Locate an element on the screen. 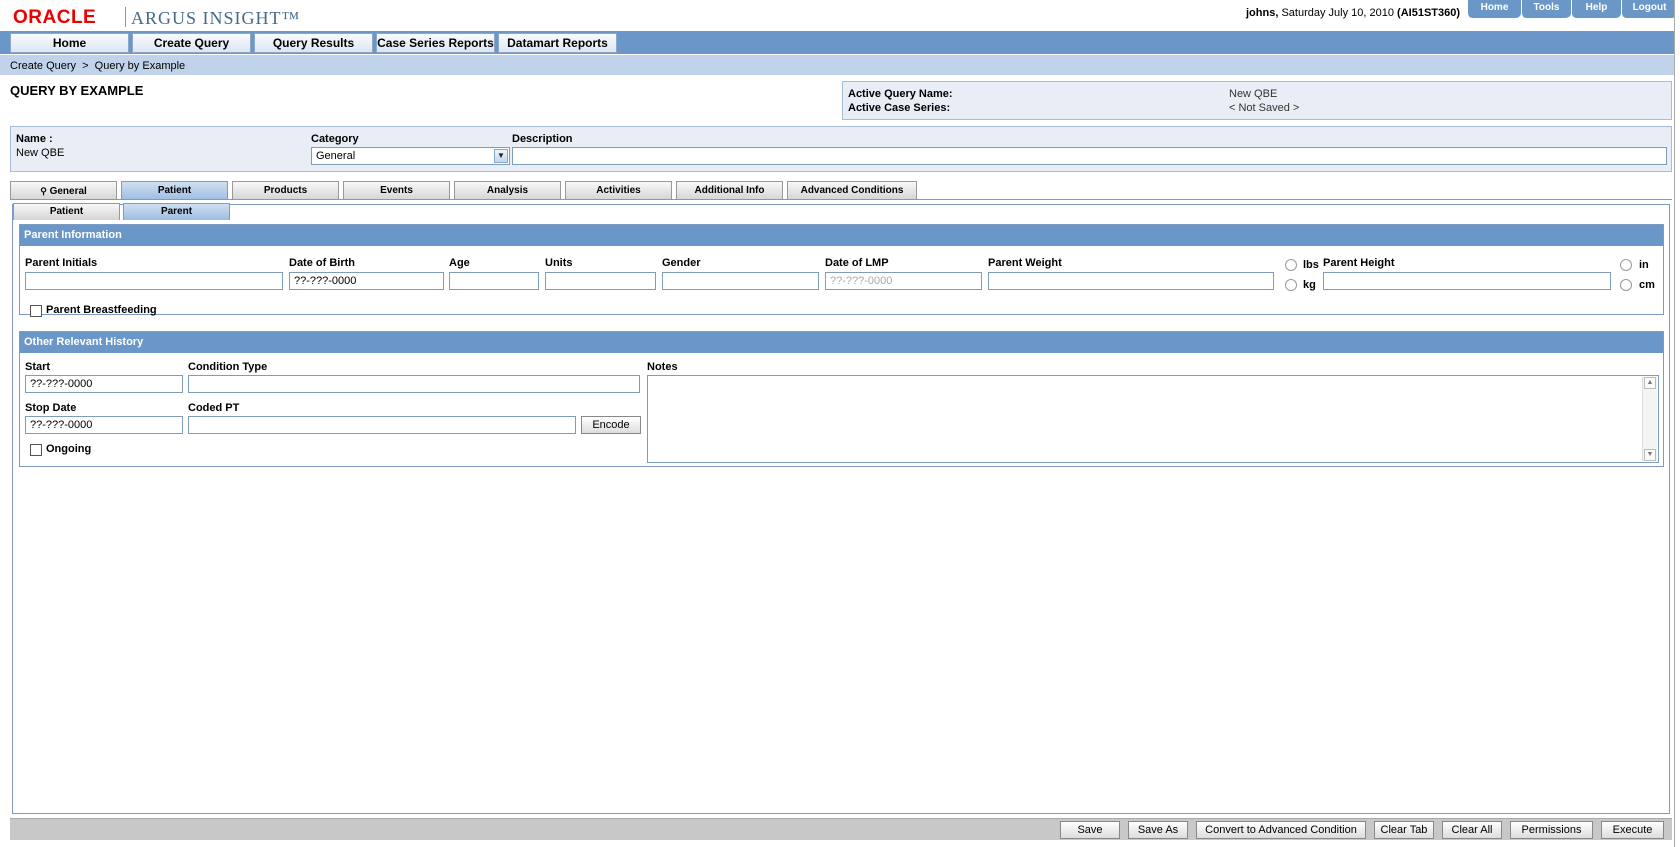  age-input is located at coordinates (494, 281).